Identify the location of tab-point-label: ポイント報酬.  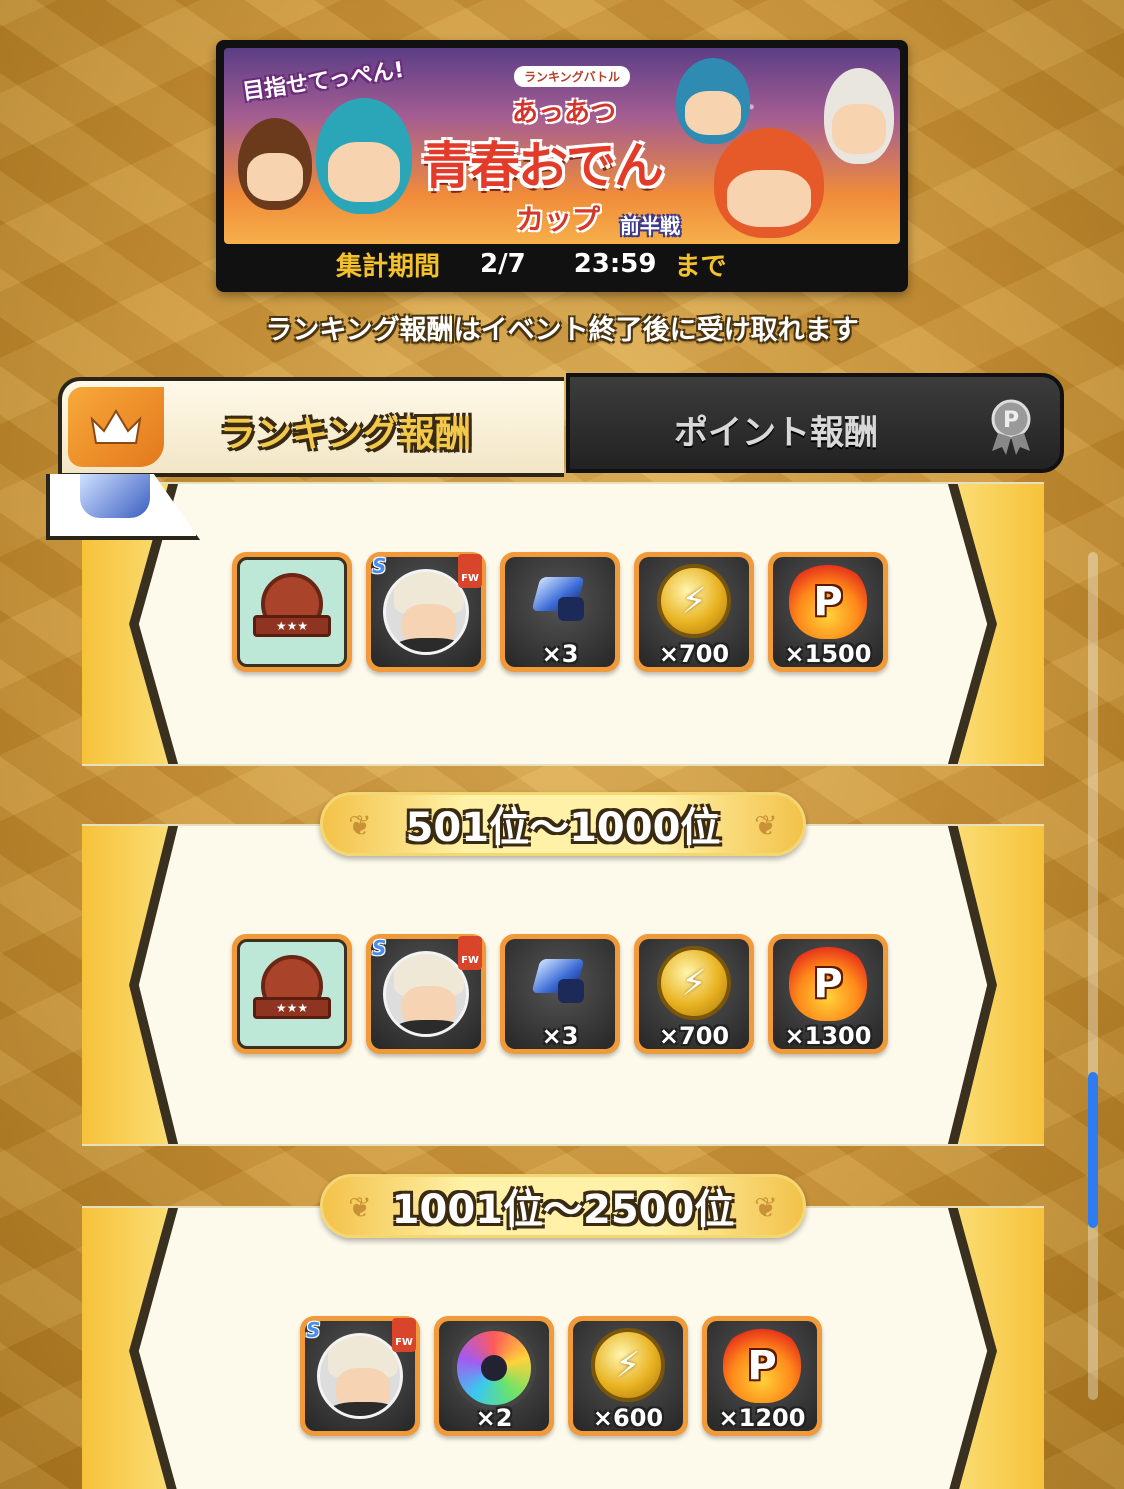
(776, 433).